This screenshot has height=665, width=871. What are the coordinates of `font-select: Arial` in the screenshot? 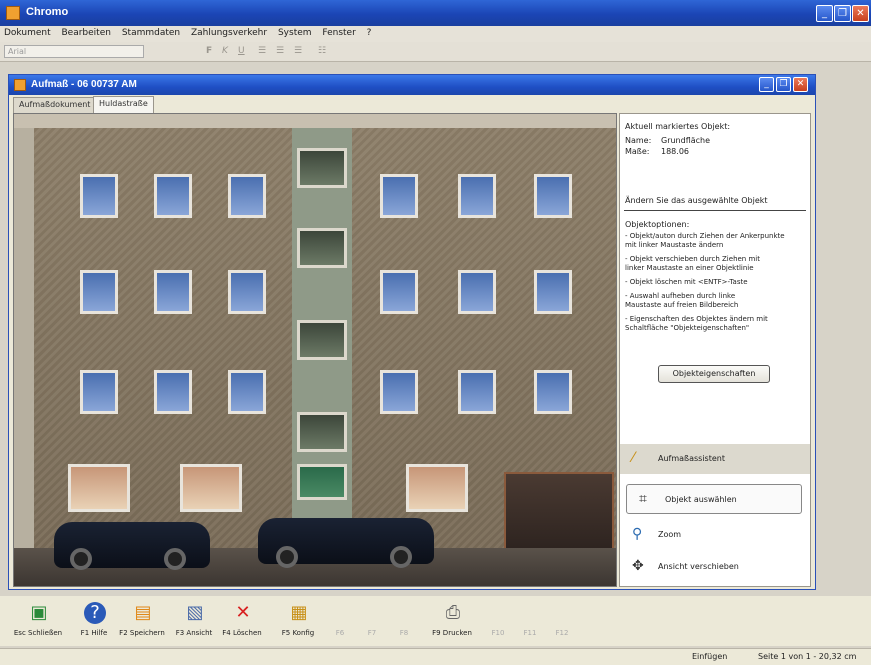 It's located at (74, 51).